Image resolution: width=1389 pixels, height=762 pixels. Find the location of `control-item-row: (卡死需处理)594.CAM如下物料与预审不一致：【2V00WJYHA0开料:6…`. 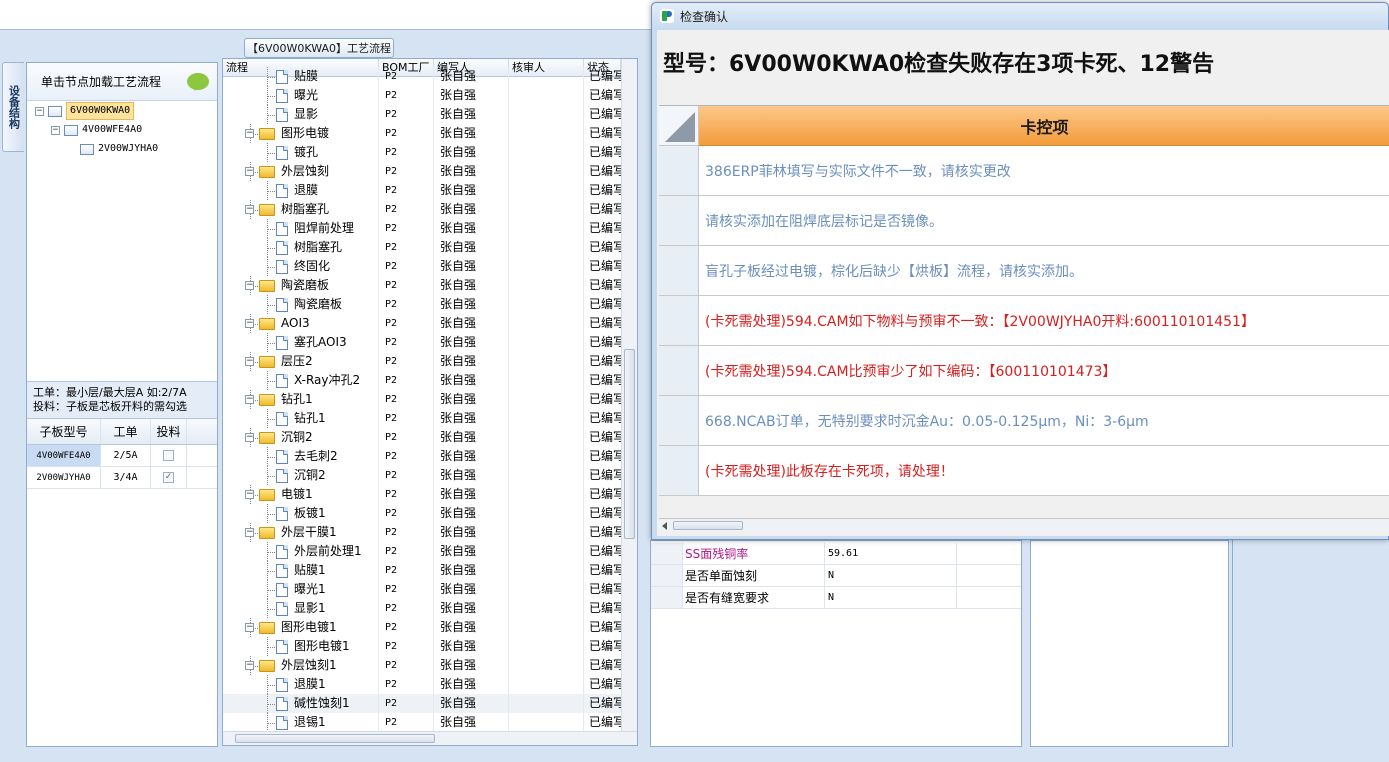

control-item-row: (卡死需处理)594.CAM如下物料与预审不一致：【2V00WJYHA0开料:6… is located at coordinates (1024, 321).